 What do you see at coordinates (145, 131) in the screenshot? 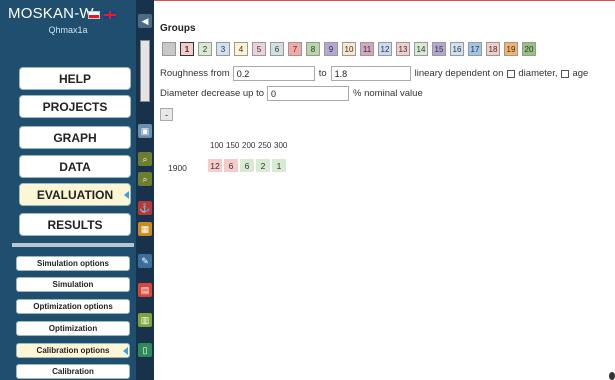
I see `save-icon: ▣` at bounding box center [145, 131].